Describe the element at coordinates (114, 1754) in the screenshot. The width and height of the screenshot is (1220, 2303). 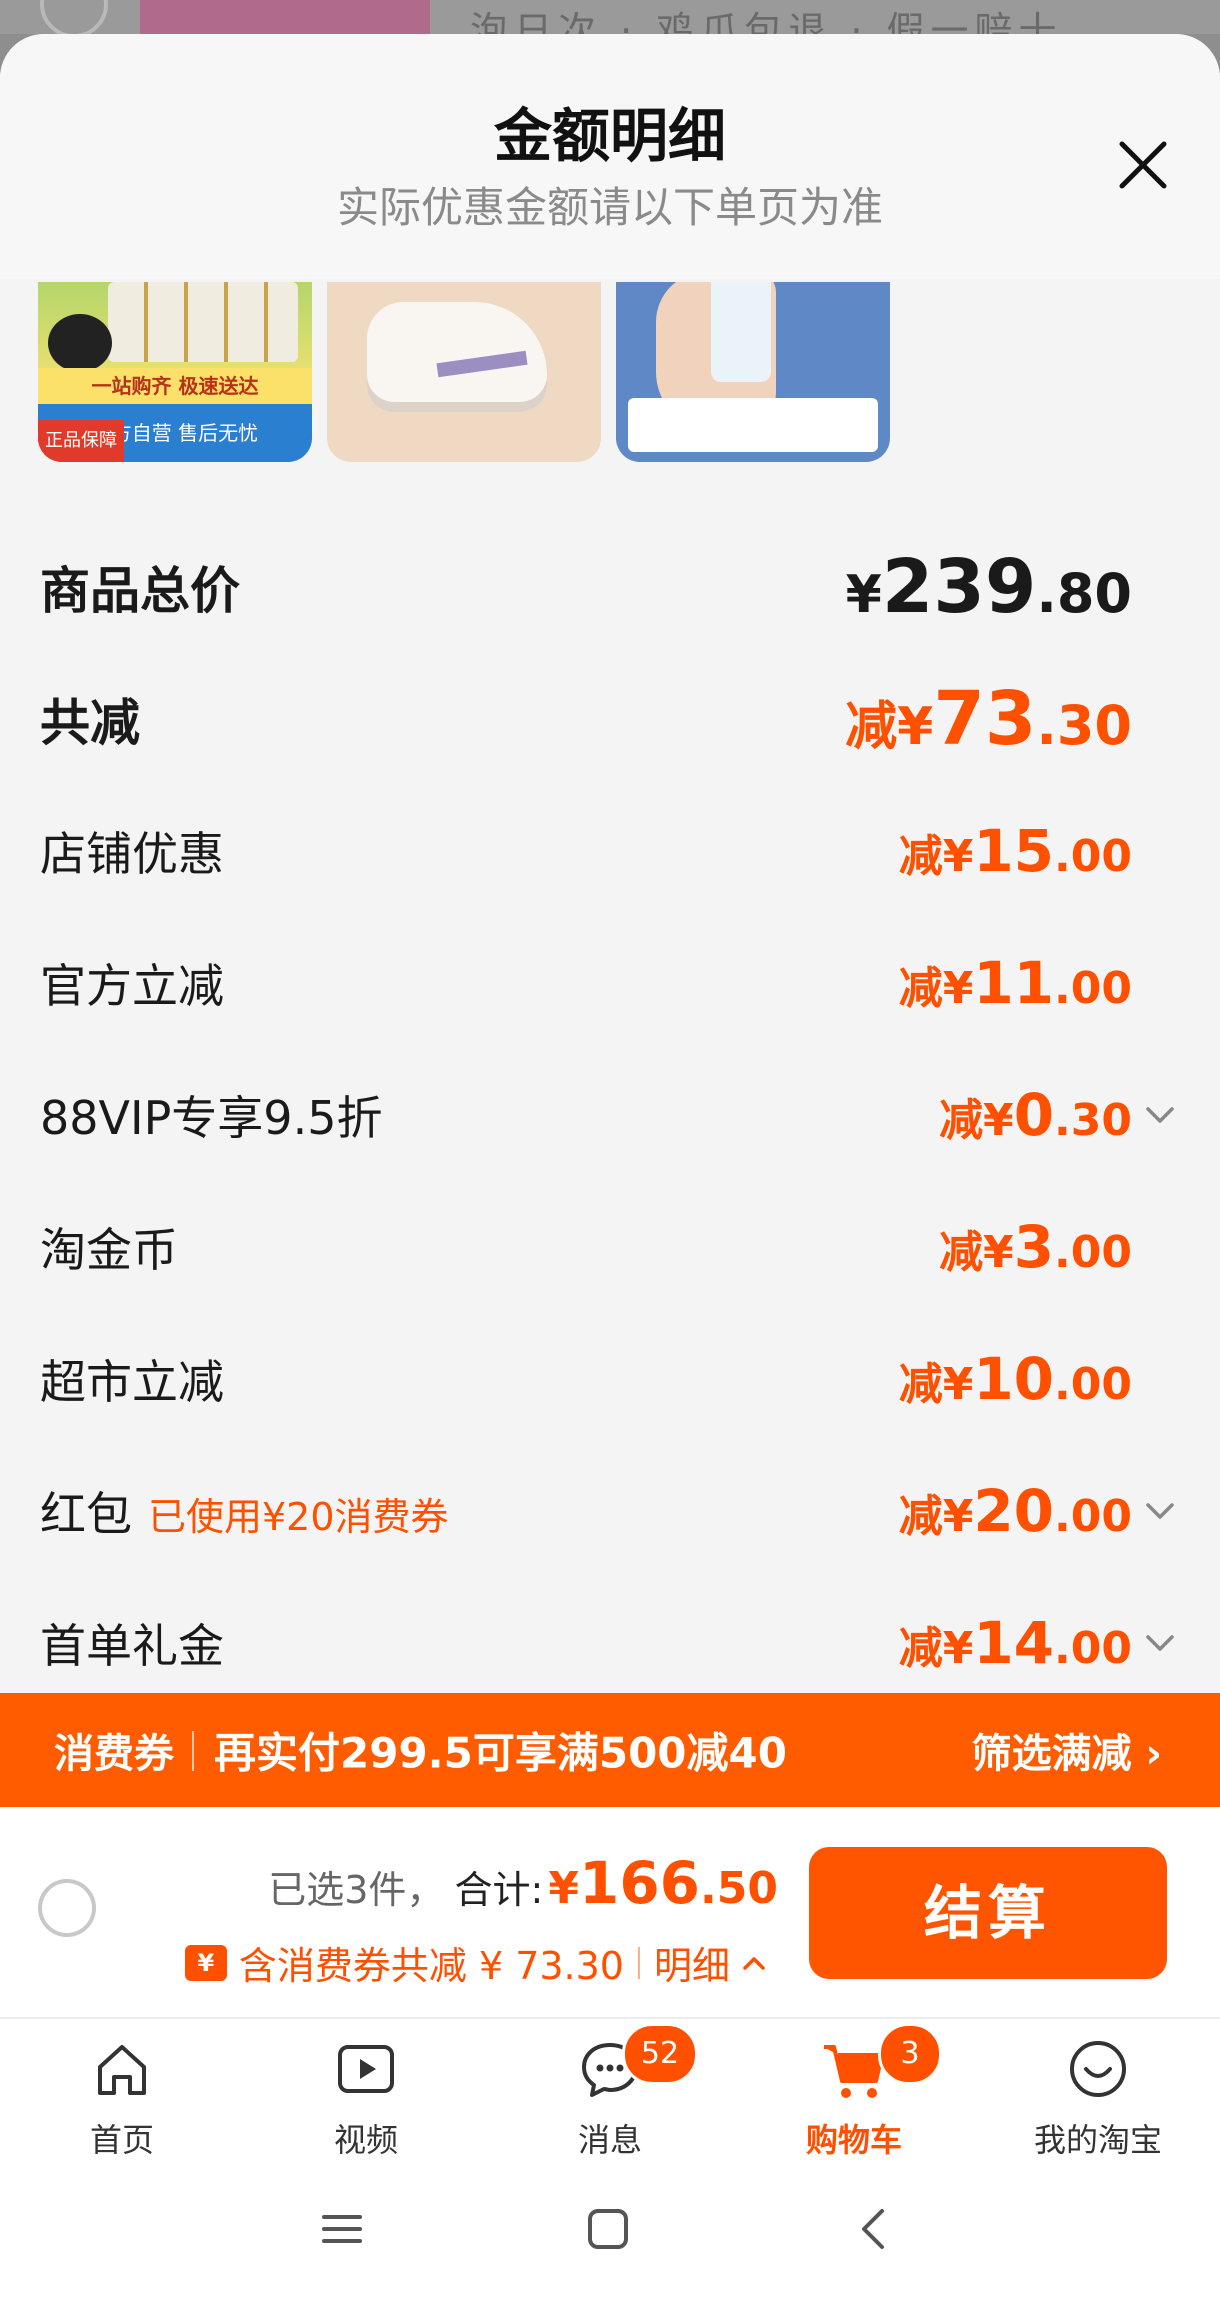
I see `promo-tag: 消费券` at that location.